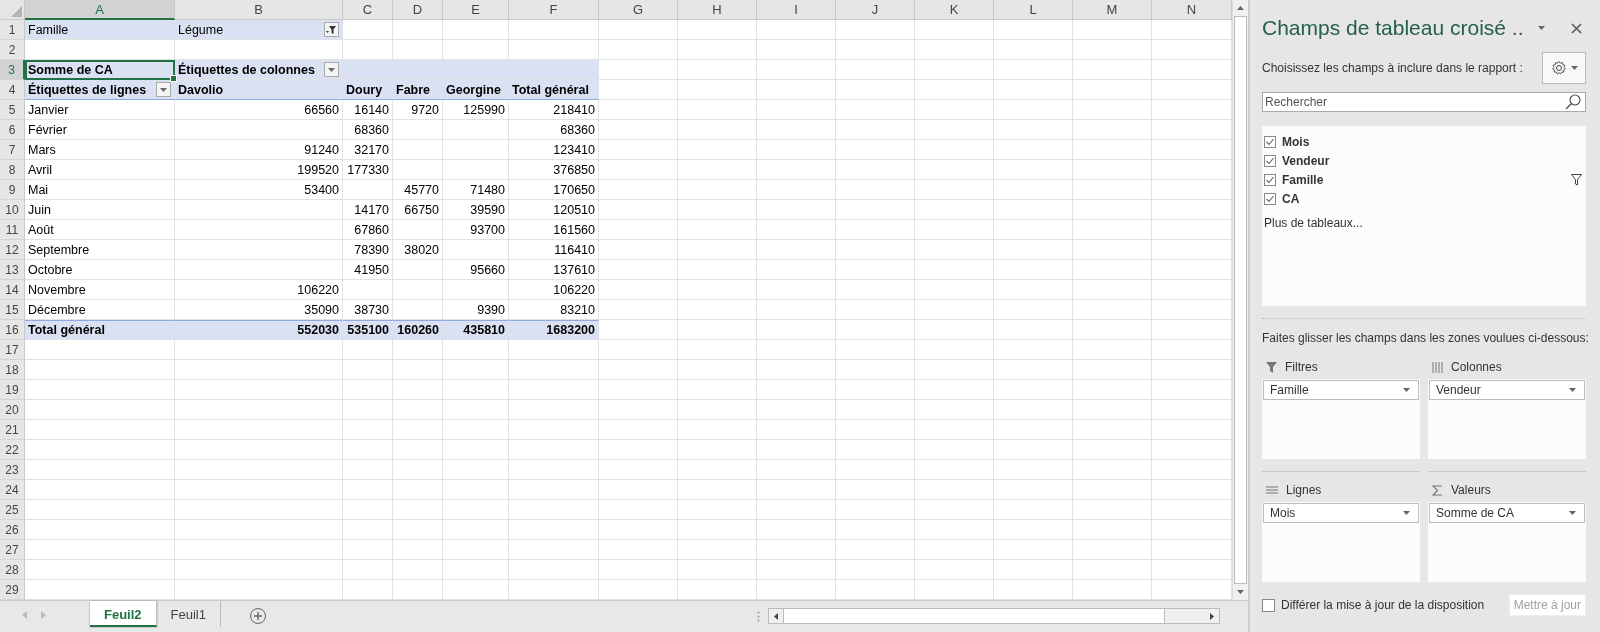 The height and width of the screenshot is (632, 1600). Describe the element at coordinates (1423, 179) in the screenshot. I see `field-label: Famille` at that location.